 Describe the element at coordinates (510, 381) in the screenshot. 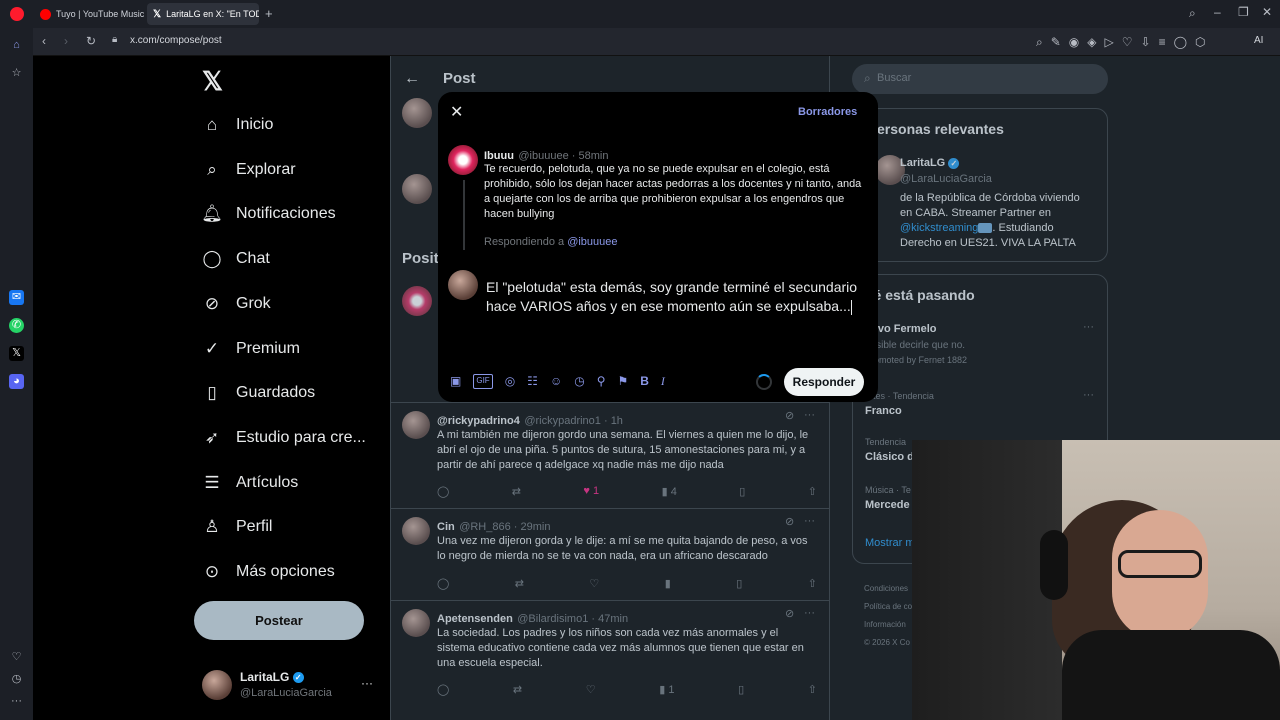

I see `grok-icon: ◎` at that location.